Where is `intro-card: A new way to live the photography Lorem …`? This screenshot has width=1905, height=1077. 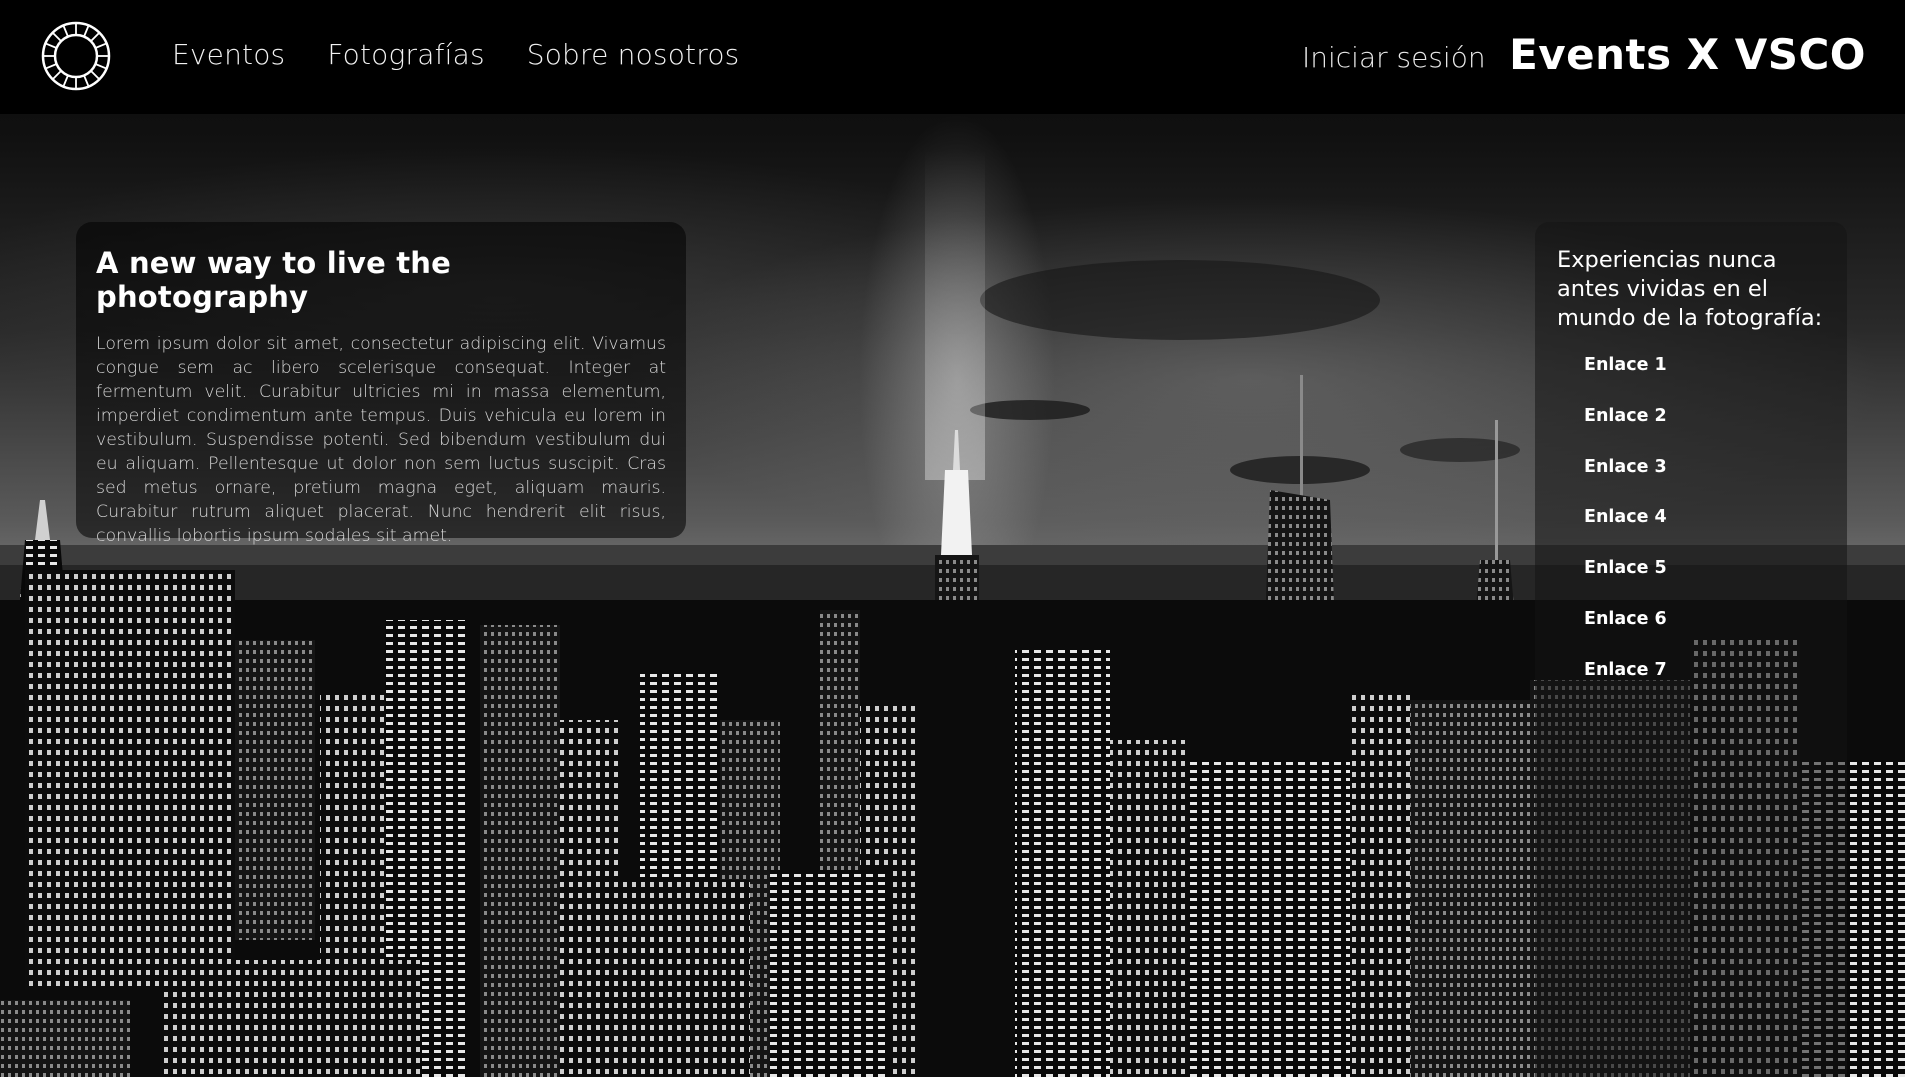
intro-card: A new way to live the photography Lorem … is located at coordinates (381, 384).